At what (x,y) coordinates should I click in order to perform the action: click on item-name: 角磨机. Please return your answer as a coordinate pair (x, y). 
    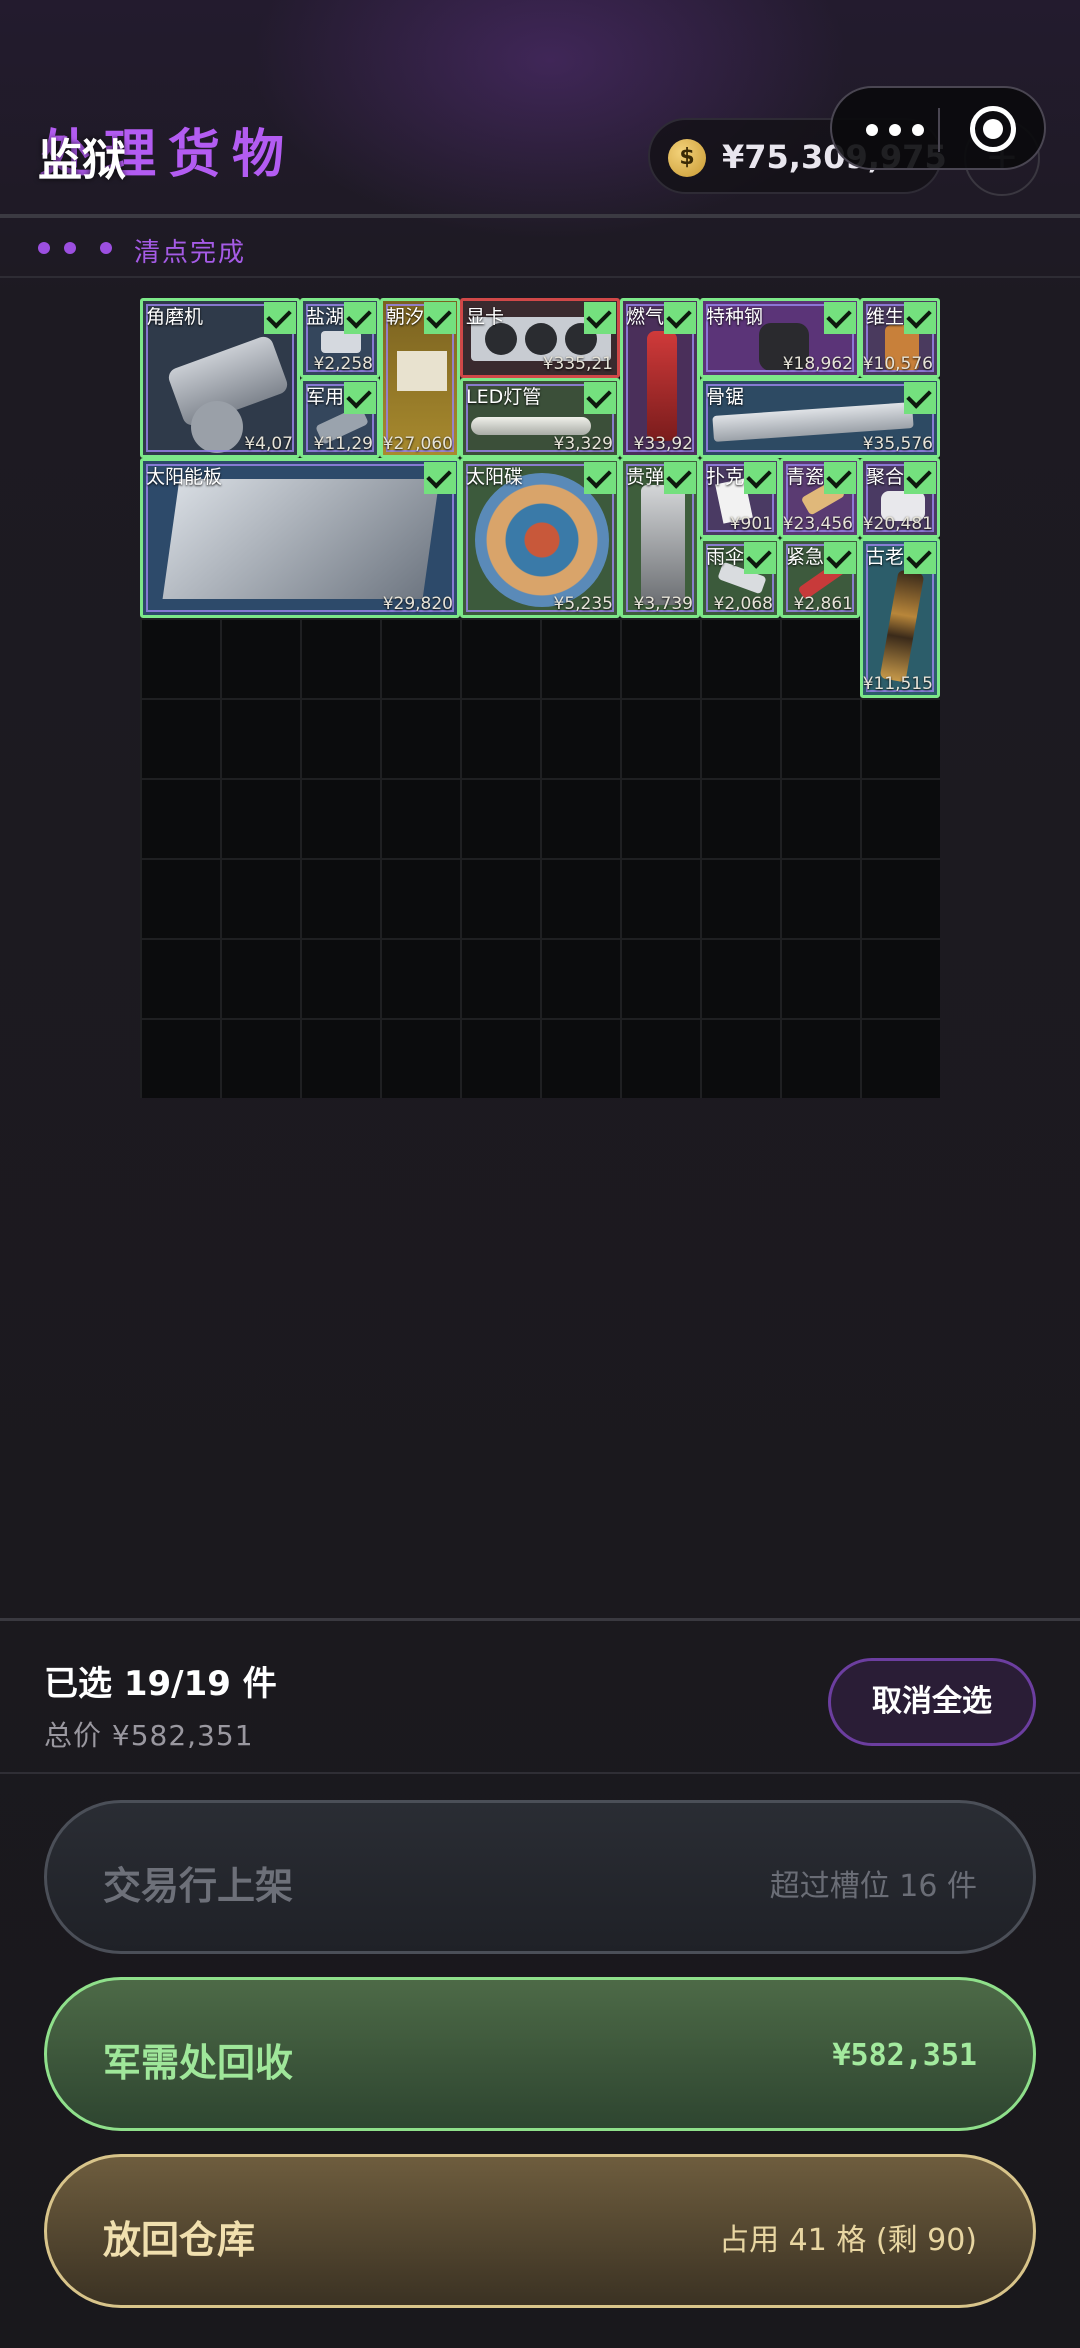
    Looking at the image, I should click on (175, 317).